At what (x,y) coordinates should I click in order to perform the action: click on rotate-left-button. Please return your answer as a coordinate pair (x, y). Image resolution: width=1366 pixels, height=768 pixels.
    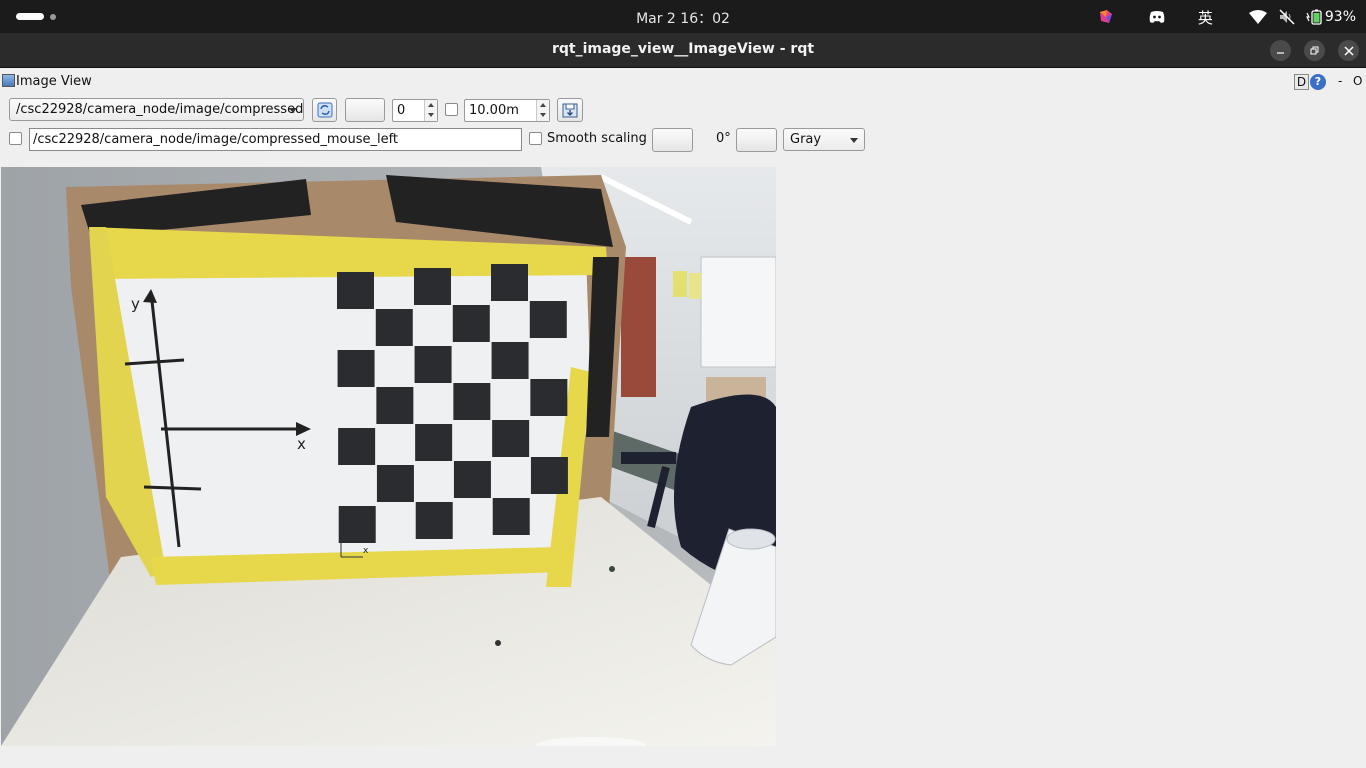
    Looking at the image, I should click on (672, 140).